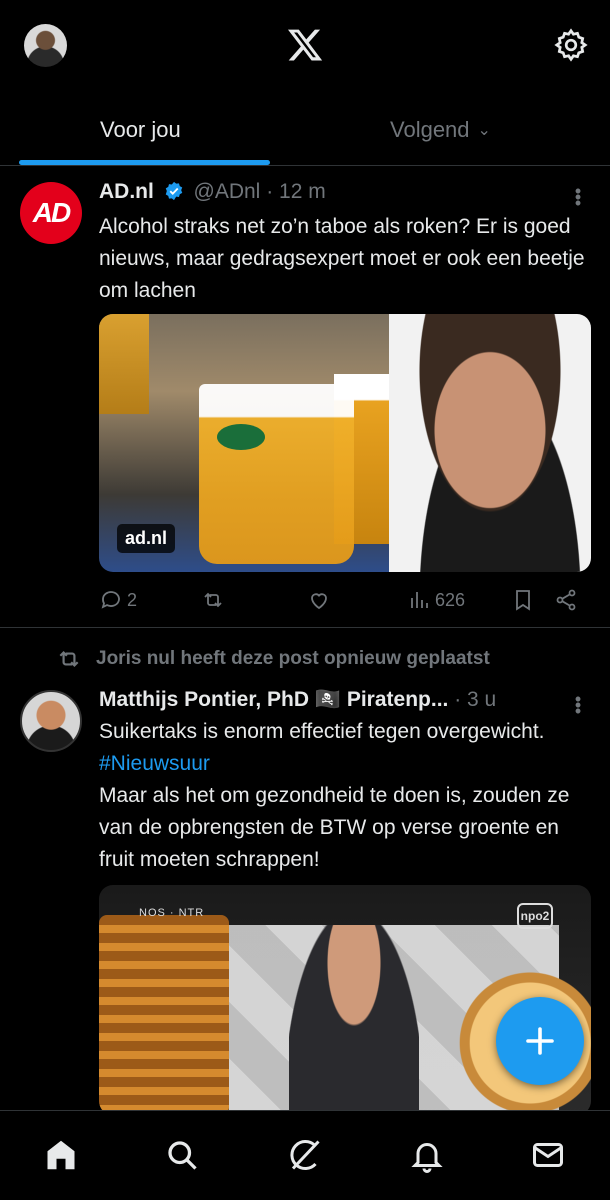 Image resolution: width=610 pixels, height=1200 pixels. What do you see at coordinates (144, 162) in the screenshot?
I see `active-tab-indicator` at bounding box center [144, 162].